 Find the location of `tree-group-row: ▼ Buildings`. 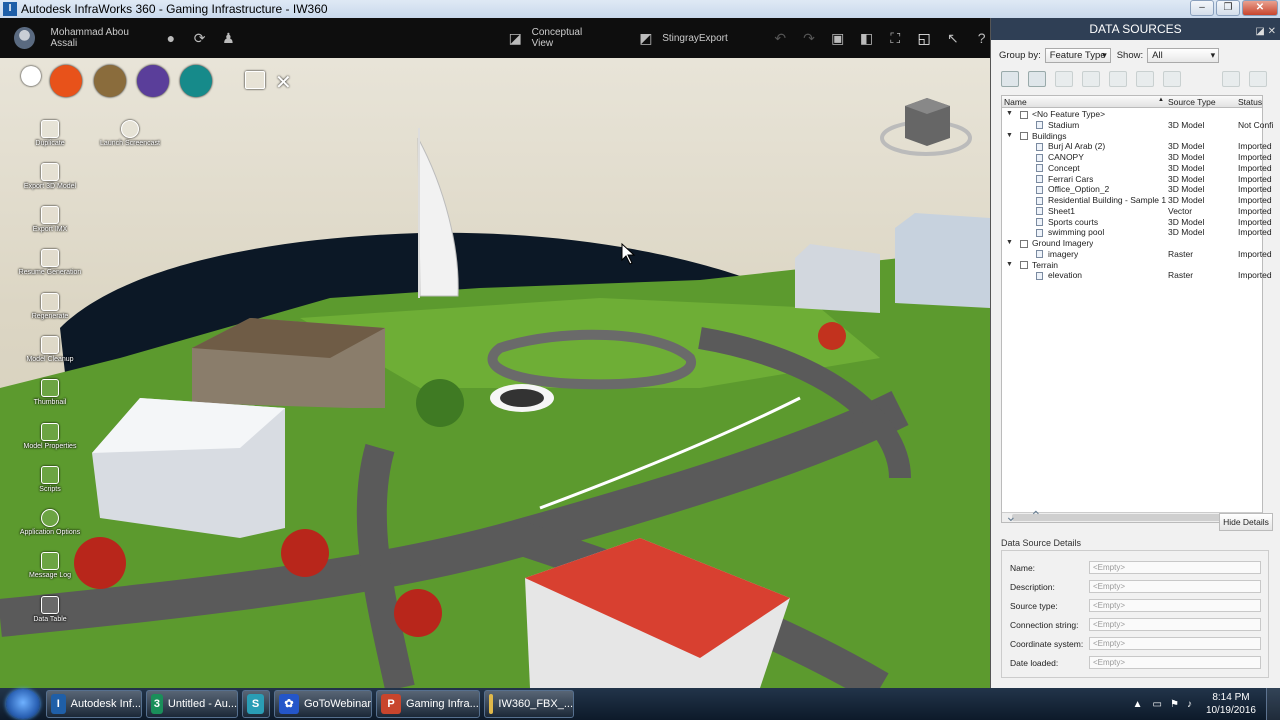

tree-group-row: ▼ Buildings is located at coordinates (1132, 136).